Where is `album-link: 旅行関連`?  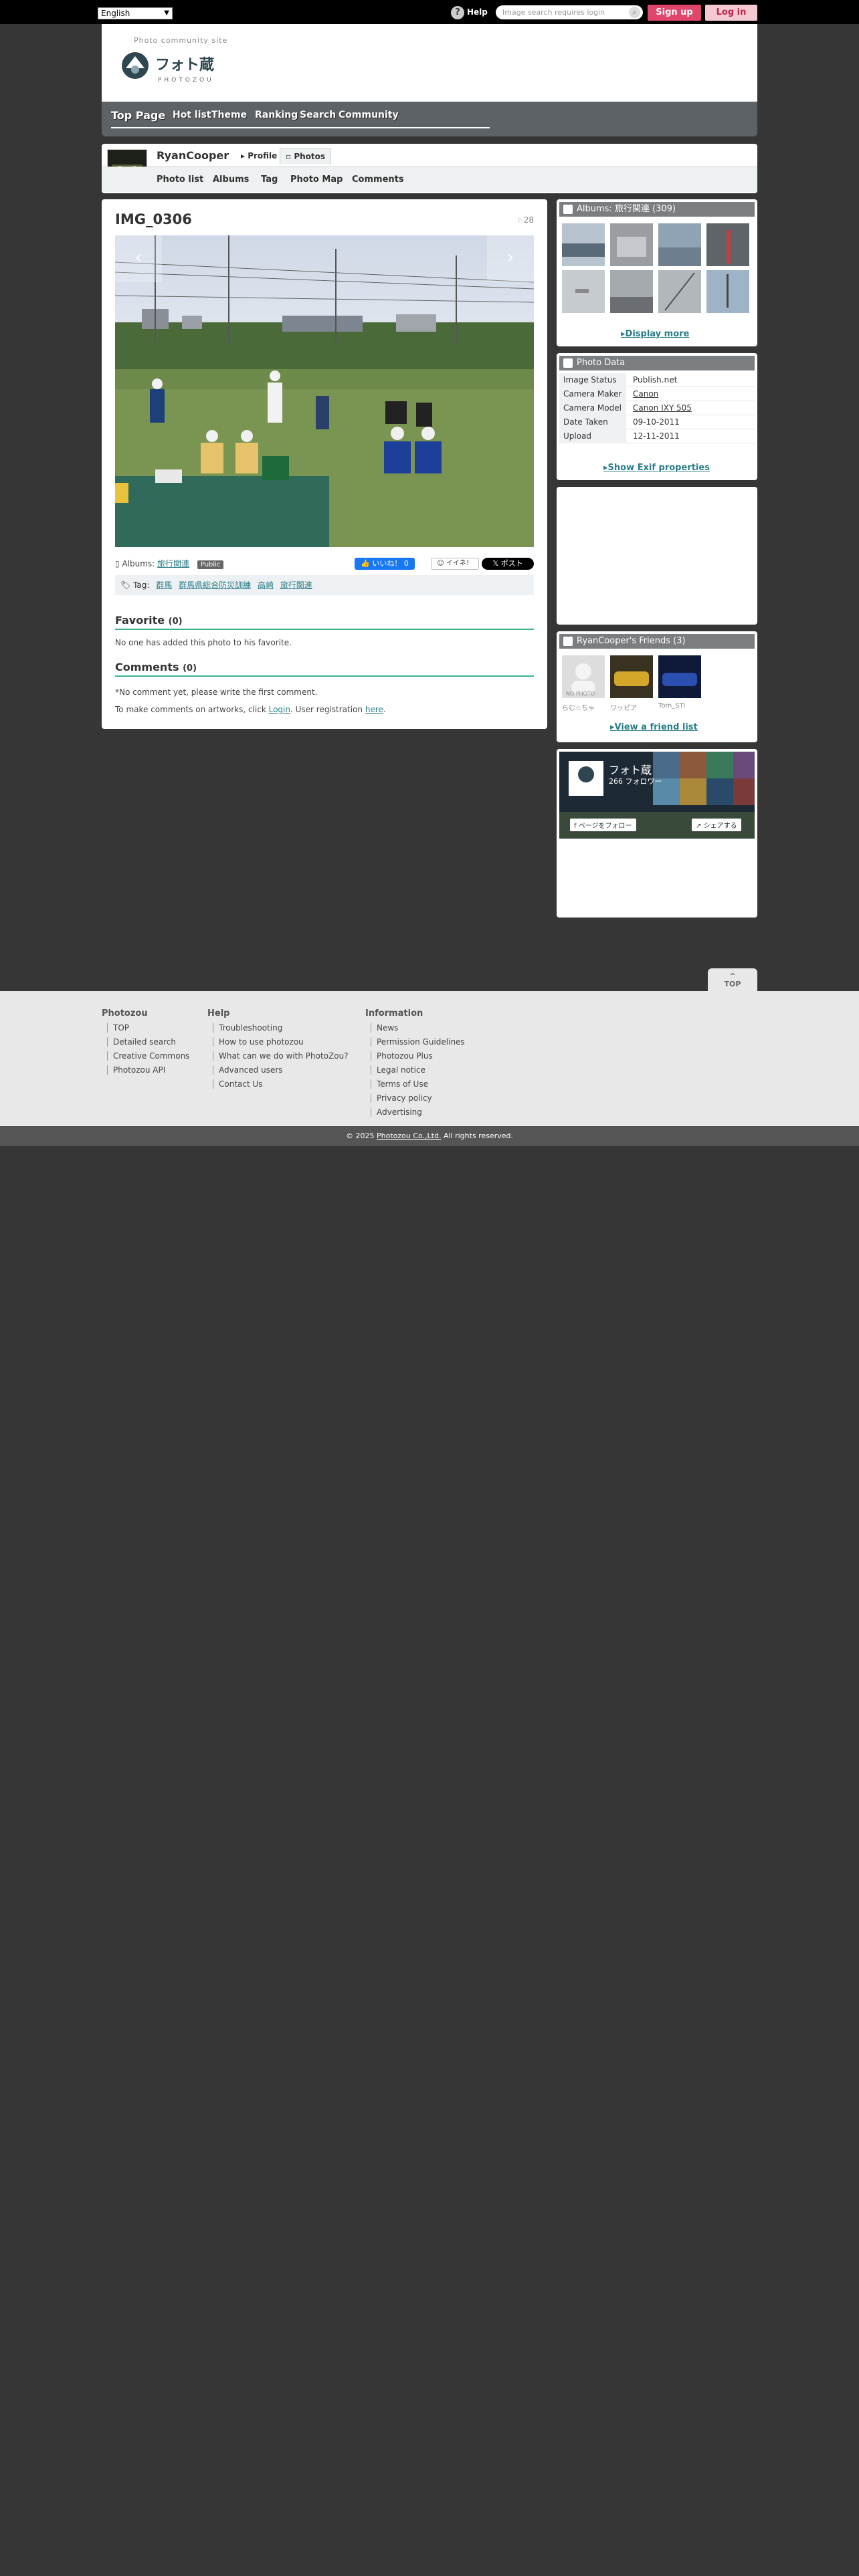
album-link: 旅行関連 is located at coordinates (173, 563).